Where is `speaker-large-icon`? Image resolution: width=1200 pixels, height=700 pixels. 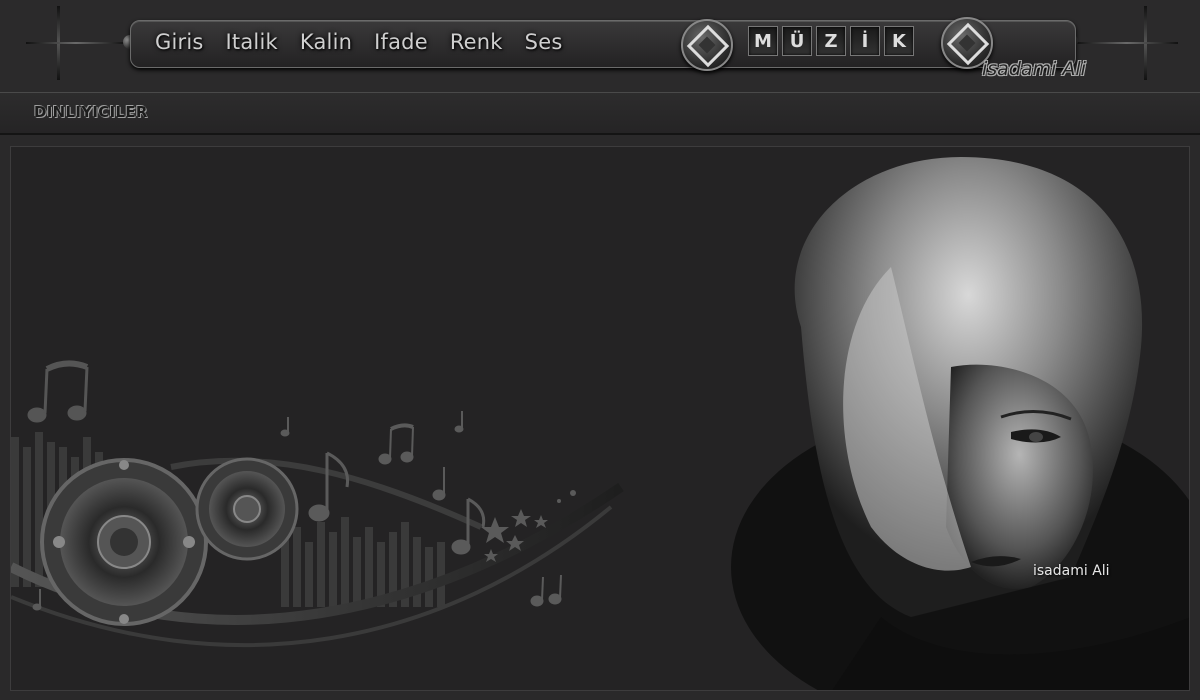 speaker-large-icon is located at coordinates (124, 542).